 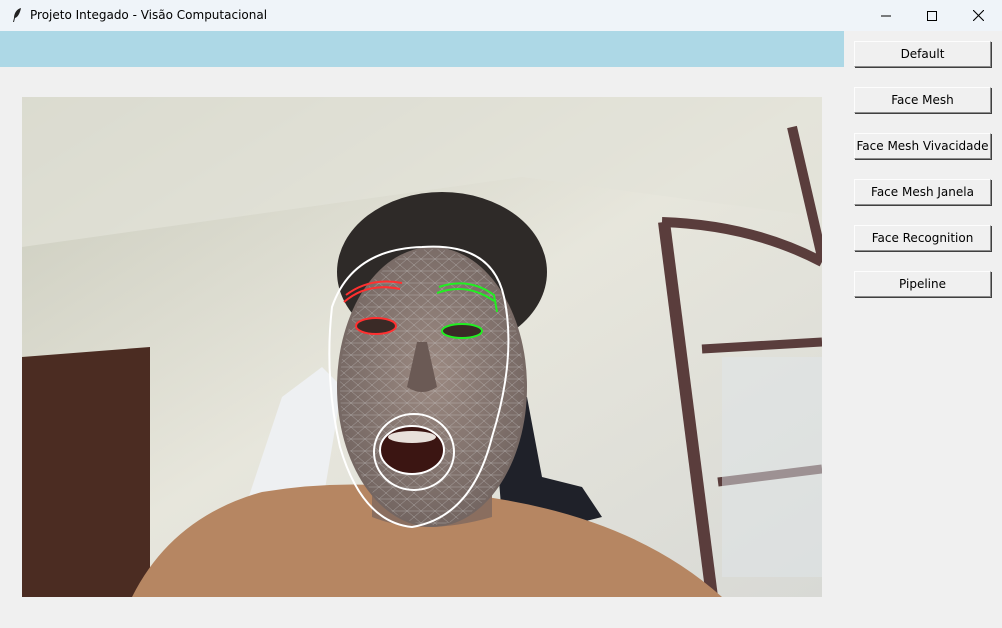 What do you see at coordinates (922, 146) in the screenshot?
I see `face-mesh-vivacidade-button: Face Mesh Vivacidade` at bounding box center [922, 146].